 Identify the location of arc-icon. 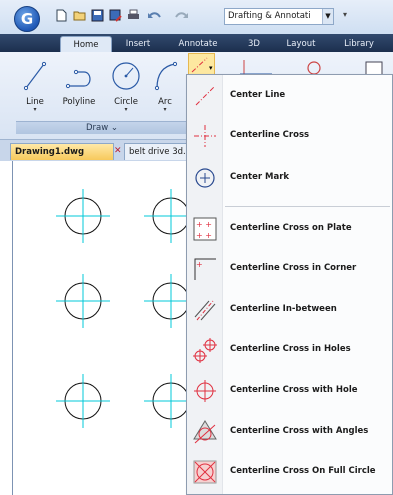
(166, 76).